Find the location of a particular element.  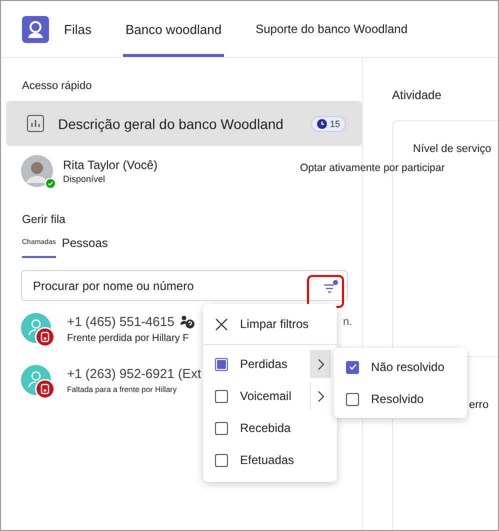

chart-icon is located at coordinates (35, 123).